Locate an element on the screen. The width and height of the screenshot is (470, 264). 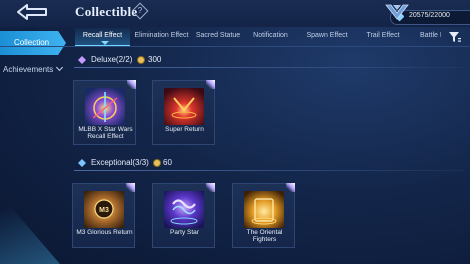
tab-elimination-effect: Elimination Effect is located at coordinates (161, 36).